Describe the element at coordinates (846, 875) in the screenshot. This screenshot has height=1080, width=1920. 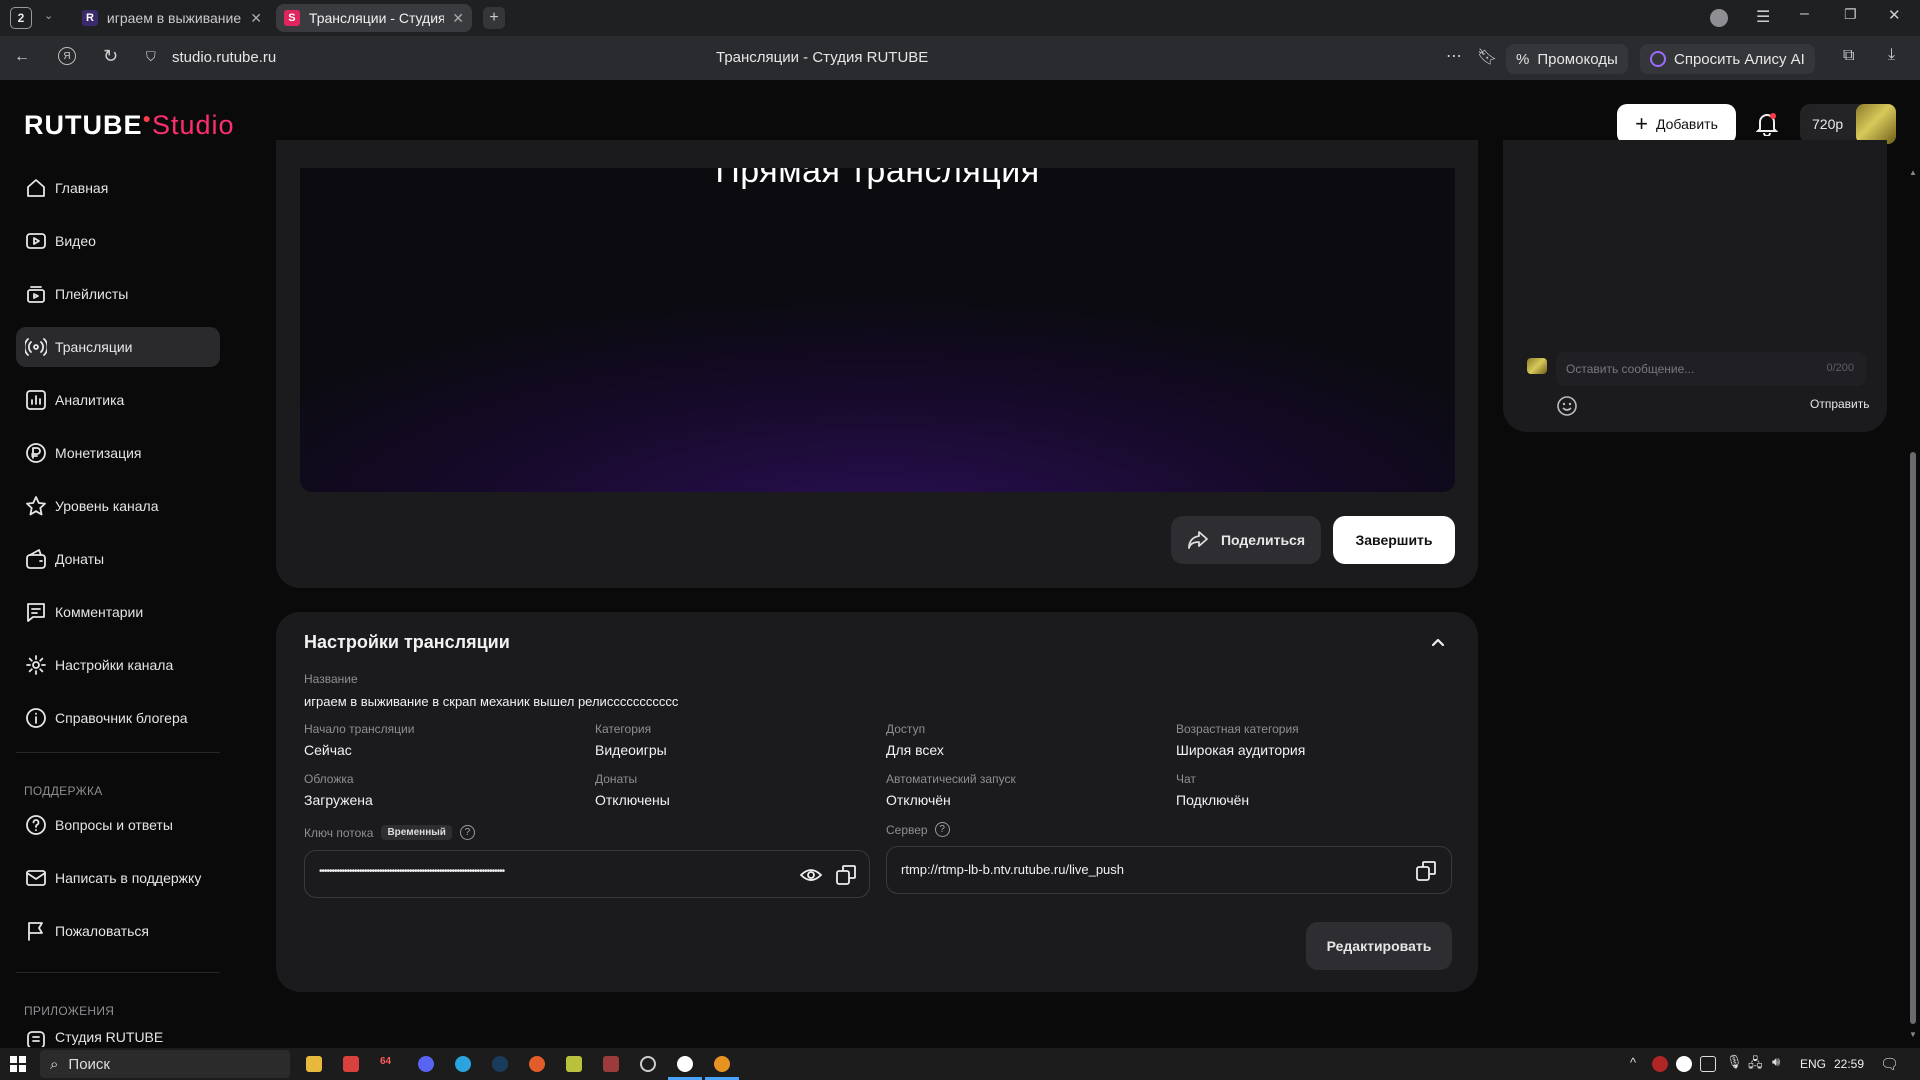
I see `copy-key-icon` at that location.